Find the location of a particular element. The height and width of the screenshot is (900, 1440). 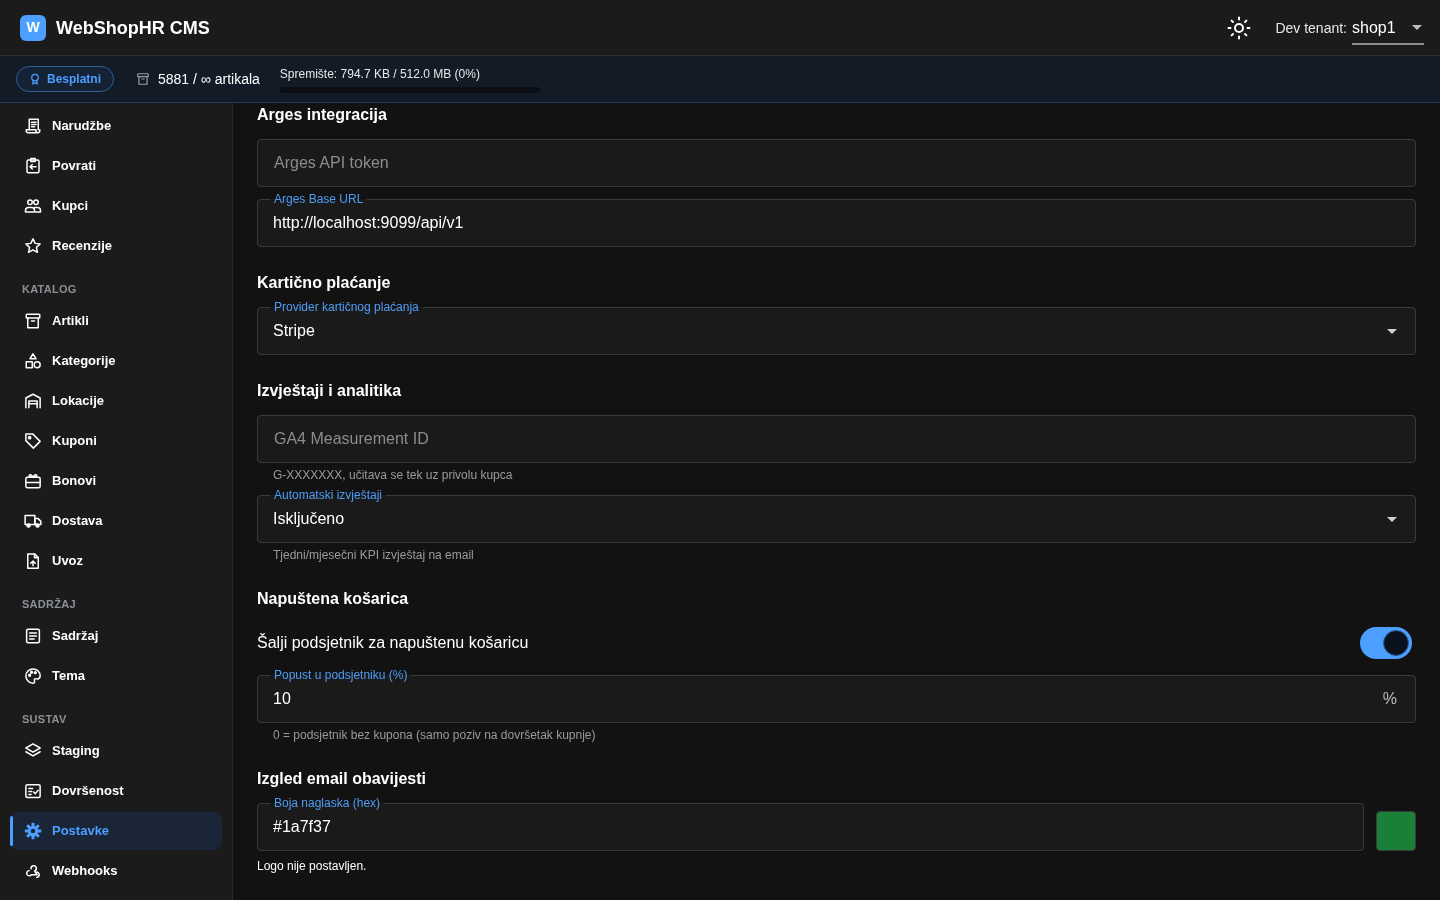

sidebar-item: Narudžbe is located at coordinates (116, 126).